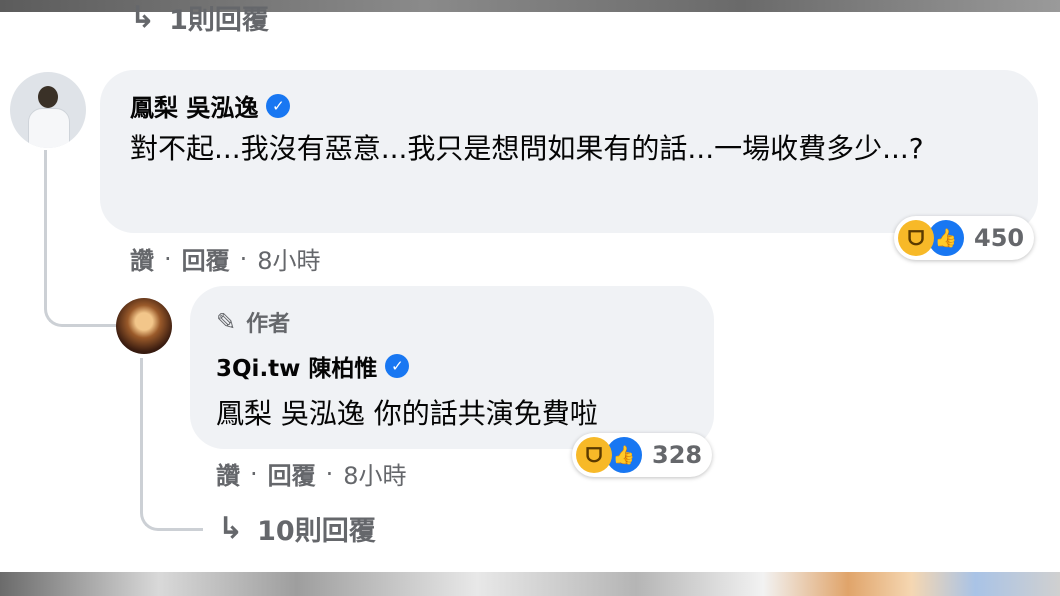 The width and height of the screenshot is (1060, 596). I want to click on reactions-summary: ᗜ 👍 328, so click(642, 455).